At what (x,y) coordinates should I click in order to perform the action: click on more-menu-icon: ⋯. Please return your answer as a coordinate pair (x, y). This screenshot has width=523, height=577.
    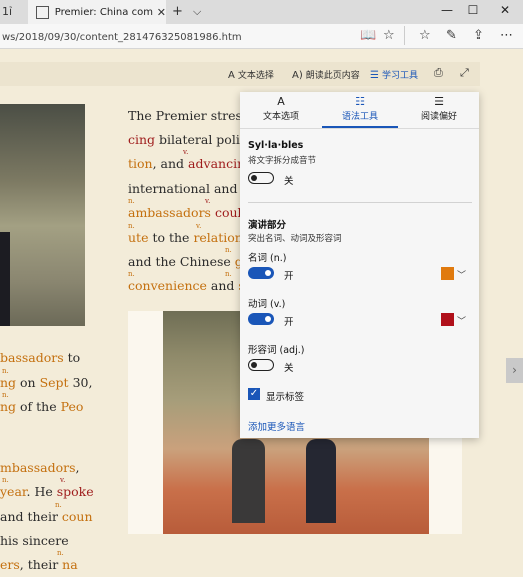
    Looking at the image, I should click on (506, 35).